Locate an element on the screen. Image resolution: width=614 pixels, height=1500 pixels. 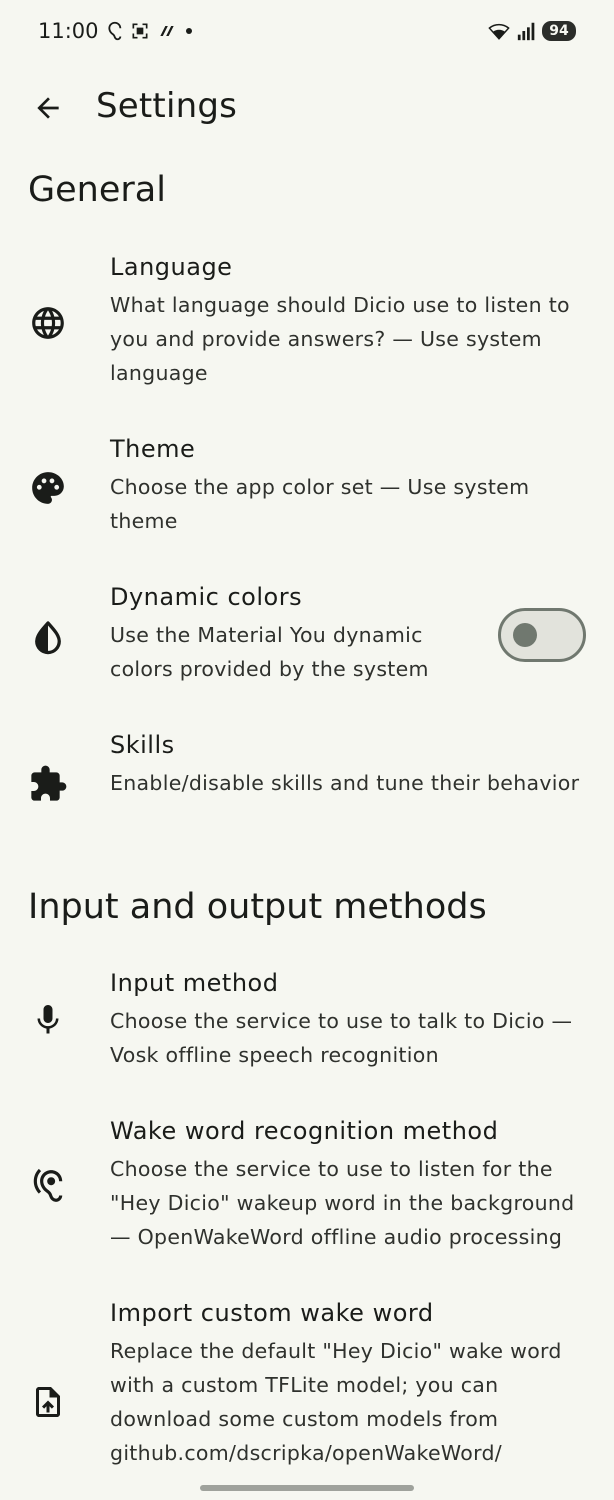
battery-level: 94 is located at coordinates (559, 31).